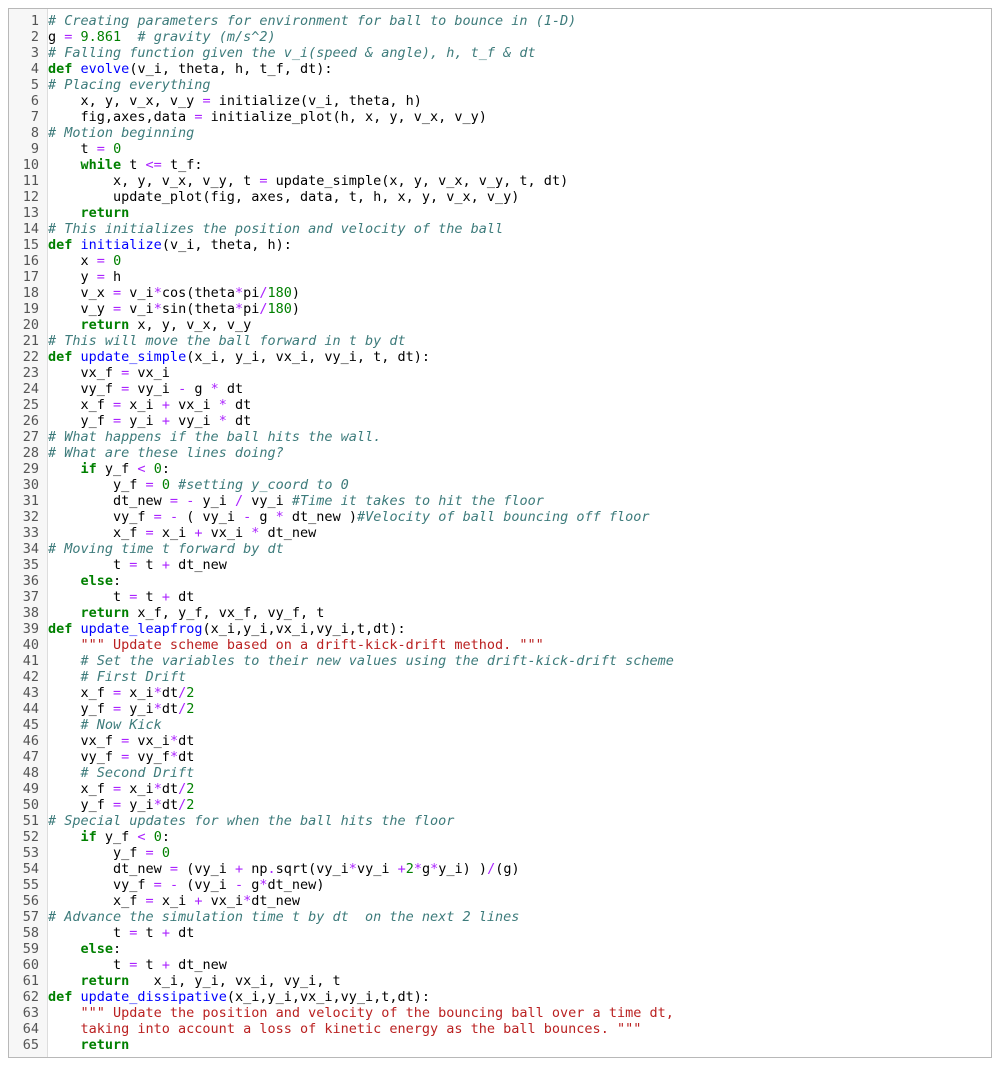 This screenshot has width=1002, height=1072. What do you see at coordinates (500, 85) in the screenshot?
I see `code-line: 5 # Placing everything` at bounding box center [500, 85].